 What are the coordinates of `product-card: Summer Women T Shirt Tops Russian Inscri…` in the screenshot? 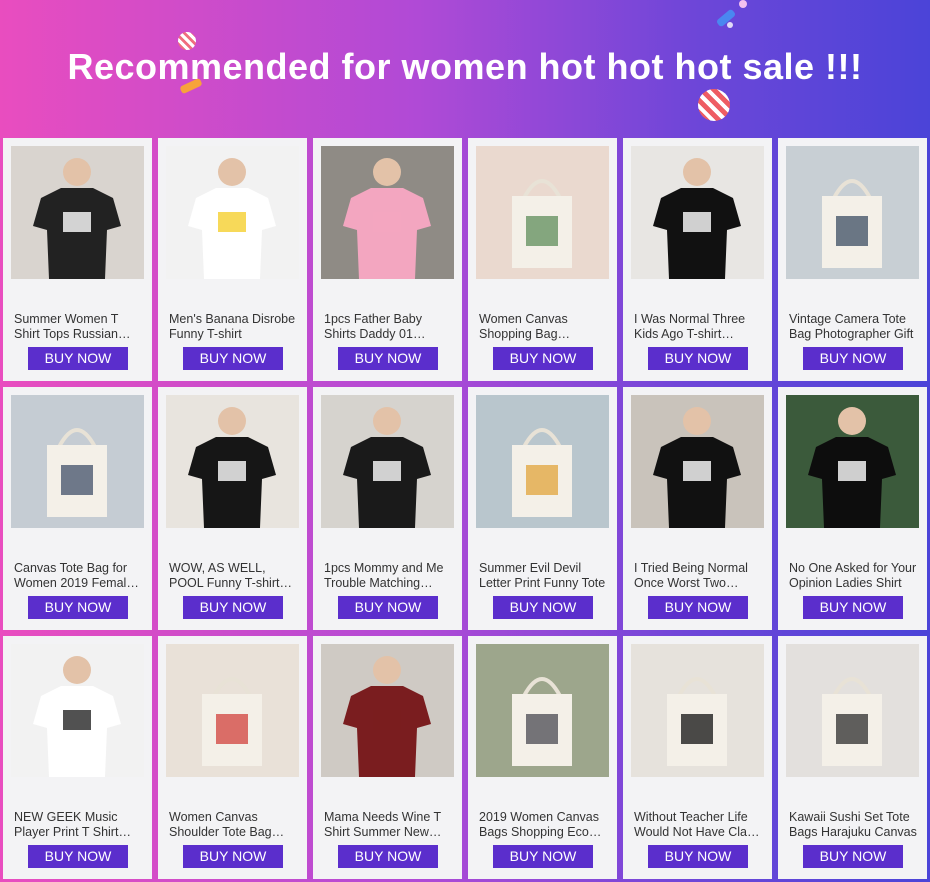 It's located at (77, 259).